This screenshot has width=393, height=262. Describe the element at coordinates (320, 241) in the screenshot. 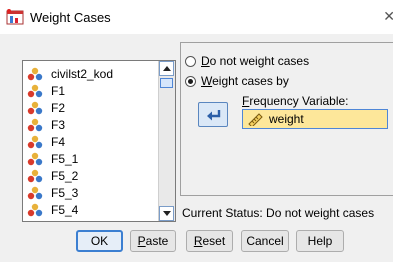

I see `help-button: Help` at that location.